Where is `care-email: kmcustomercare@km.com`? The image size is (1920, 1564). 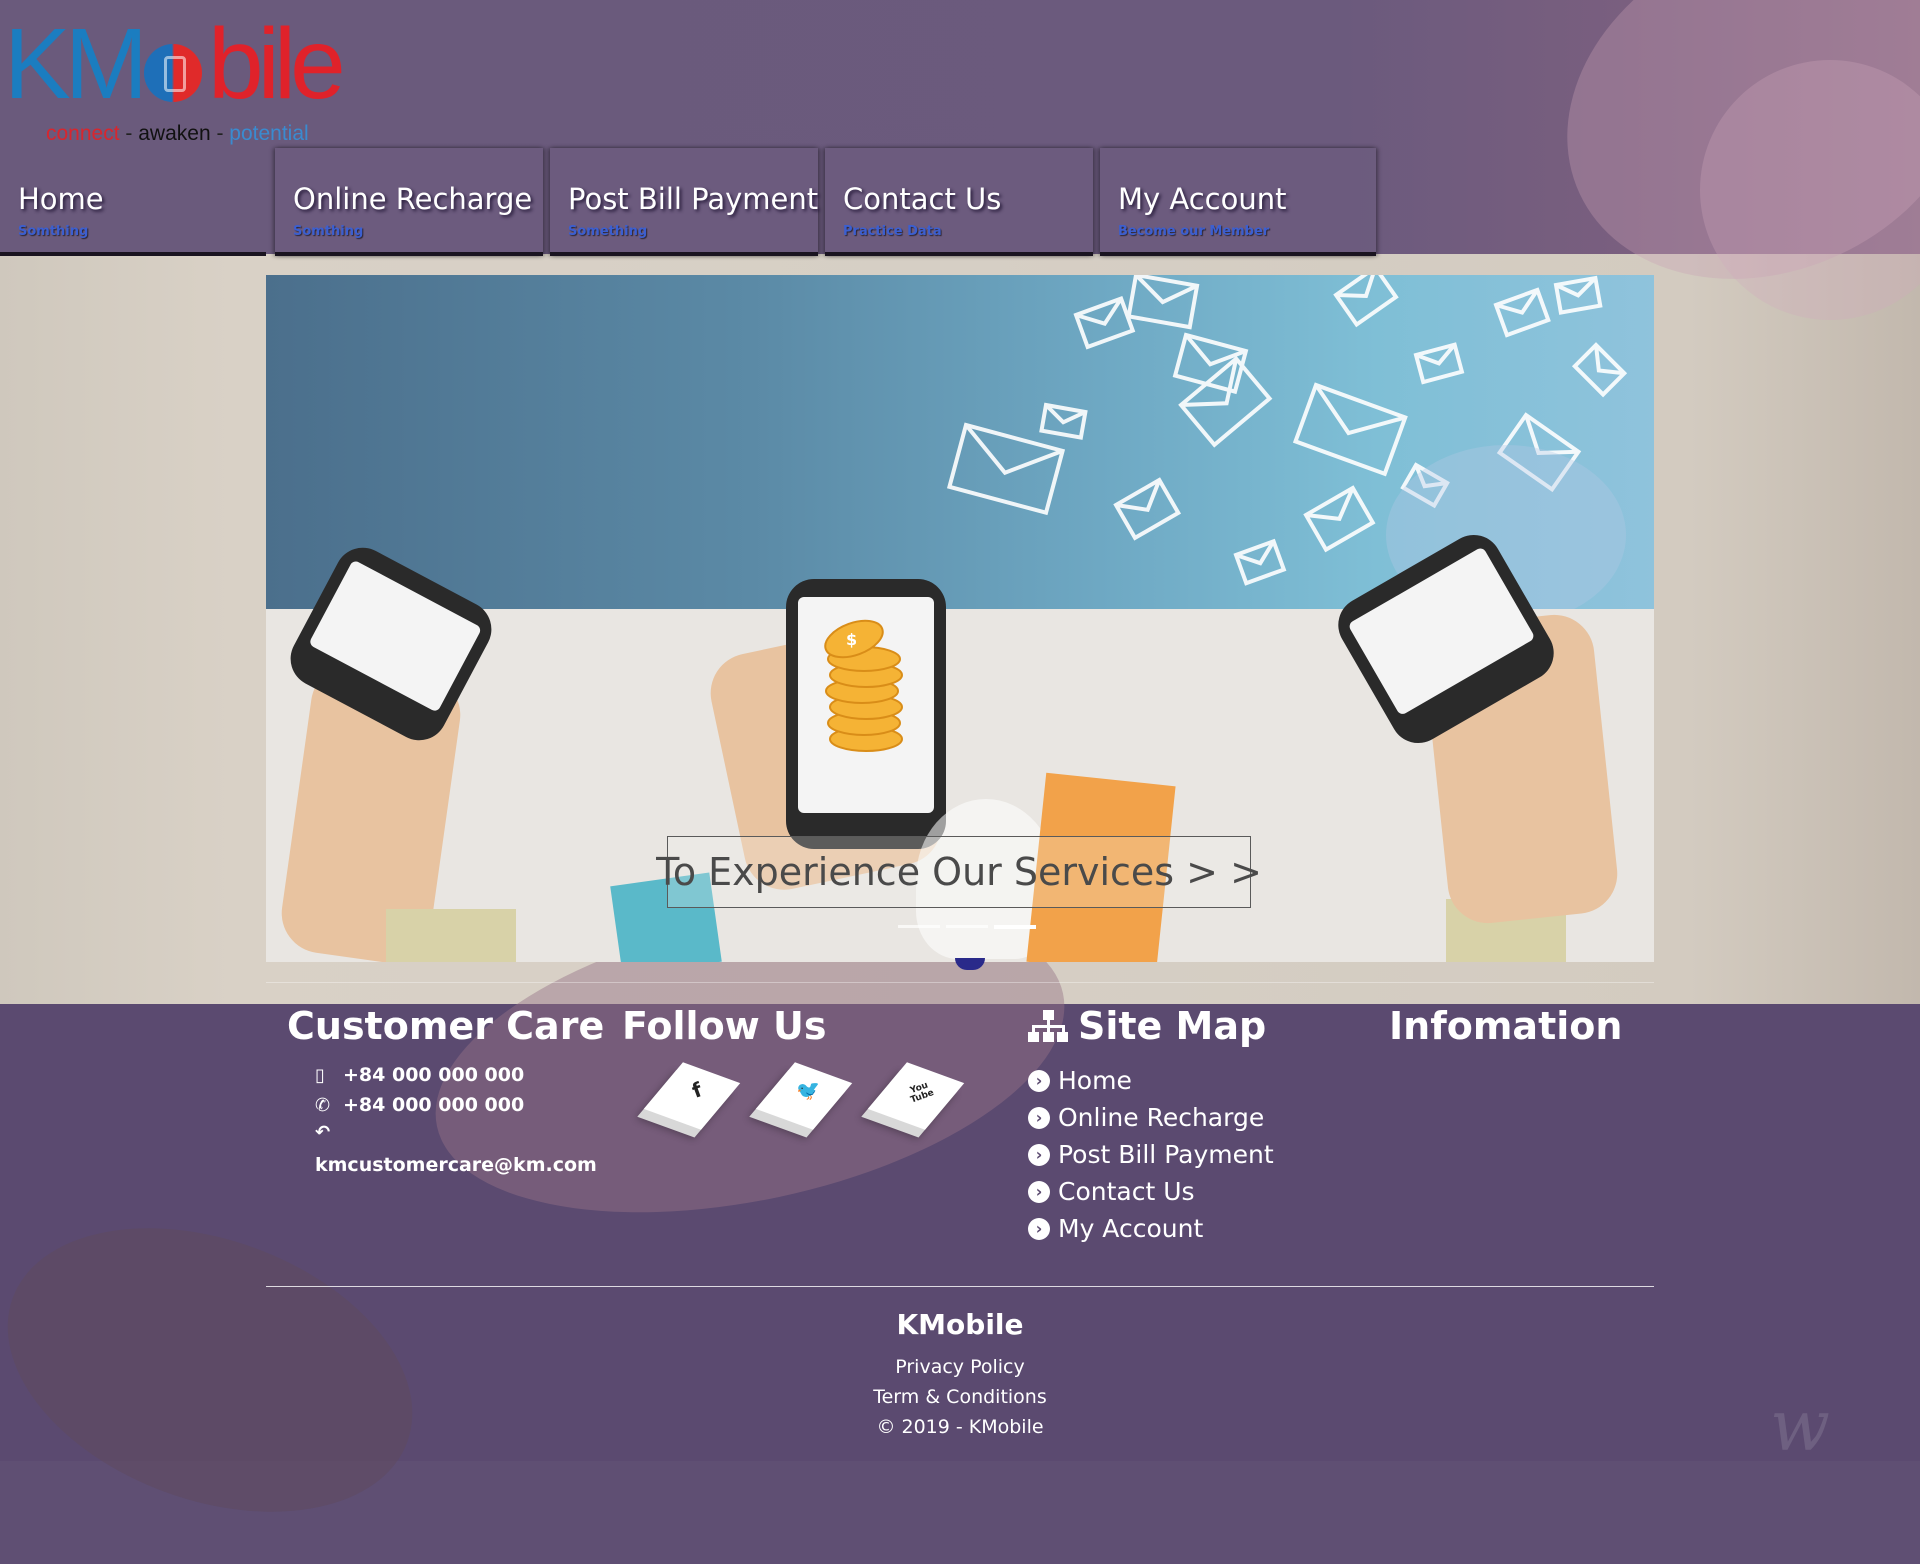
care-email: kmcustomercare@km.com is located at coordinates (456, 1165).